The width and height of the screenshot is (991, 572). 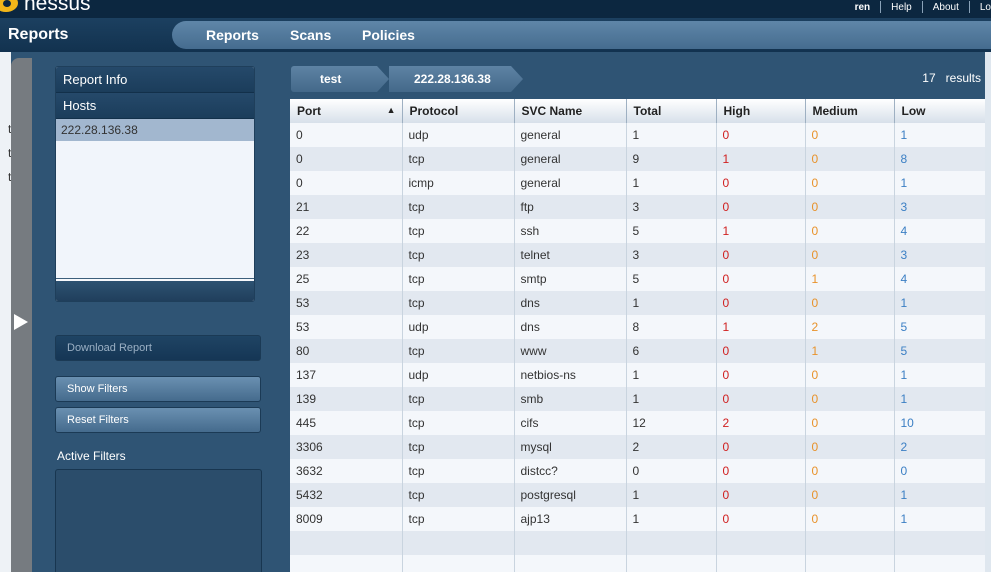 I want to click on port-cell: 0, so click(x=346, y=183).